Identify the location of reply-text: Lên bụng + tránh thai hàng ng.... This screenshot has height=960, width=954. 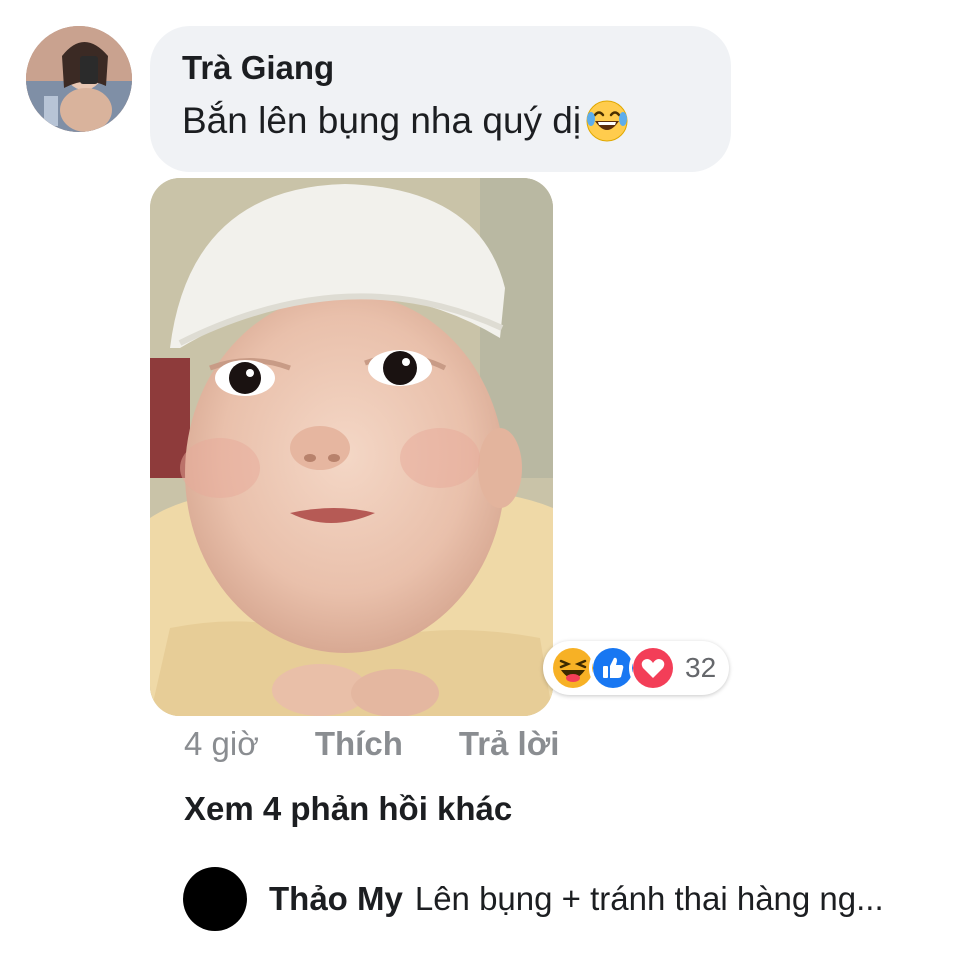
(649, 898).